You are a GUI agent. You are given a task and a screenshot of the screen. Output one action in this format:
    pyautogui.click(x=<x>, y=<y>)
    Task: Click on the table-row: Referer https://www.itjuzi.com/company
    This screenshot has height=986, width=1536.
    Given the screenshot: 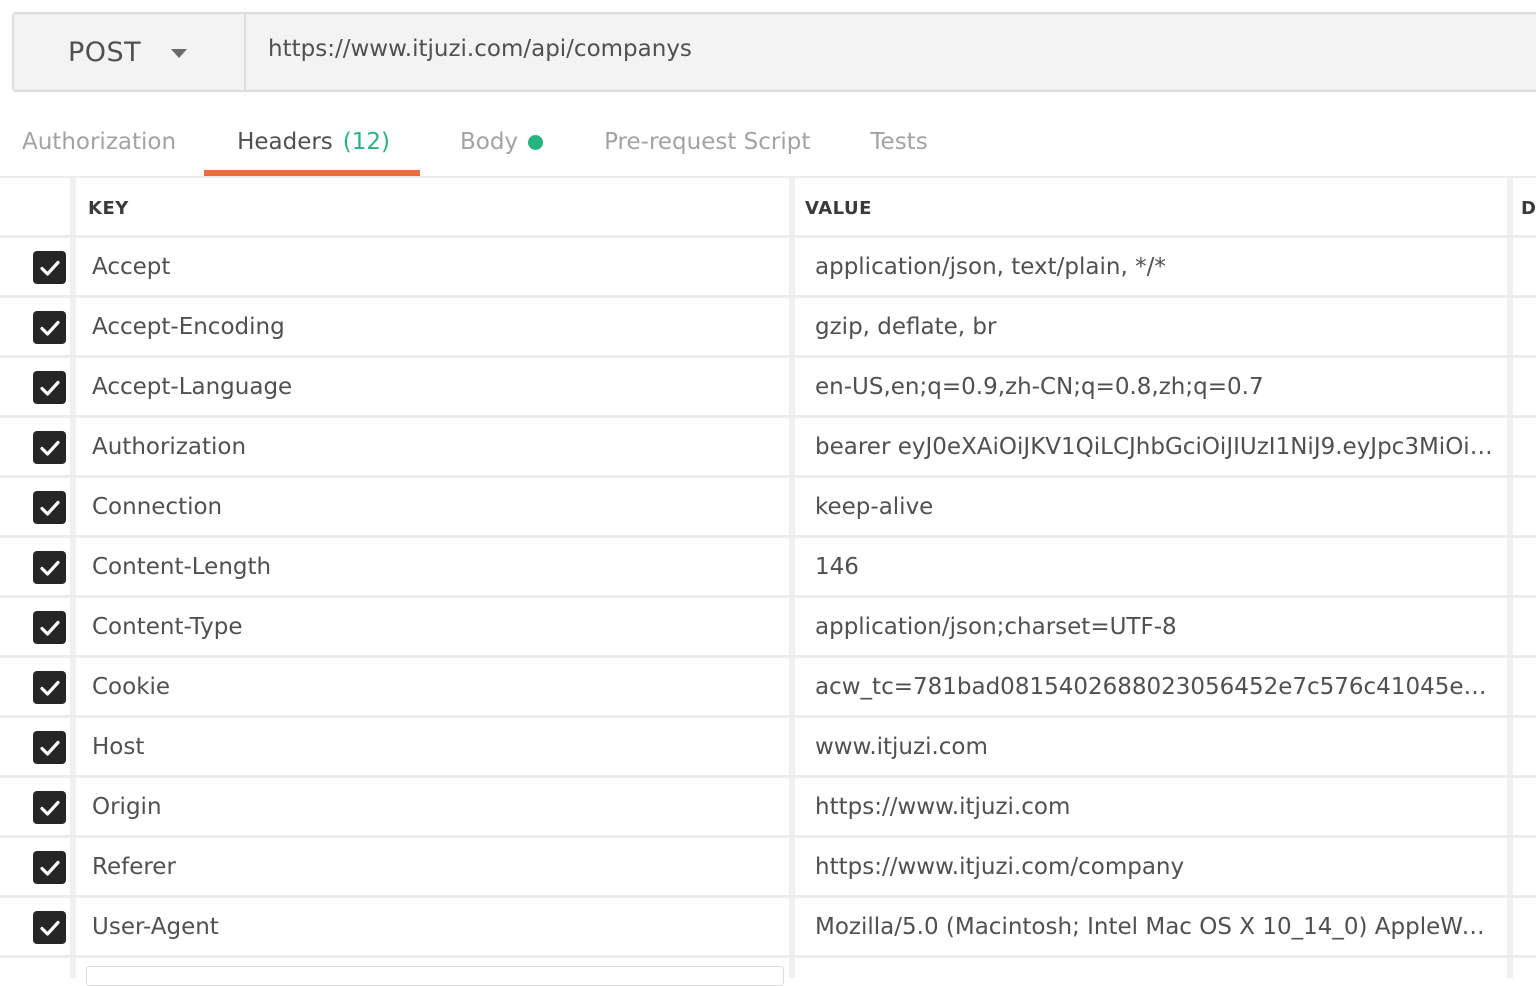 What is the action you would take?
    pyautogui.click(x=768, y=868)
    